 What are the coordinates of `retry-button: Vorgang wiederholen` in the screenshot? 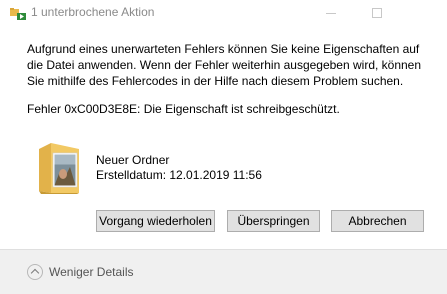 It's located at (155, 221).